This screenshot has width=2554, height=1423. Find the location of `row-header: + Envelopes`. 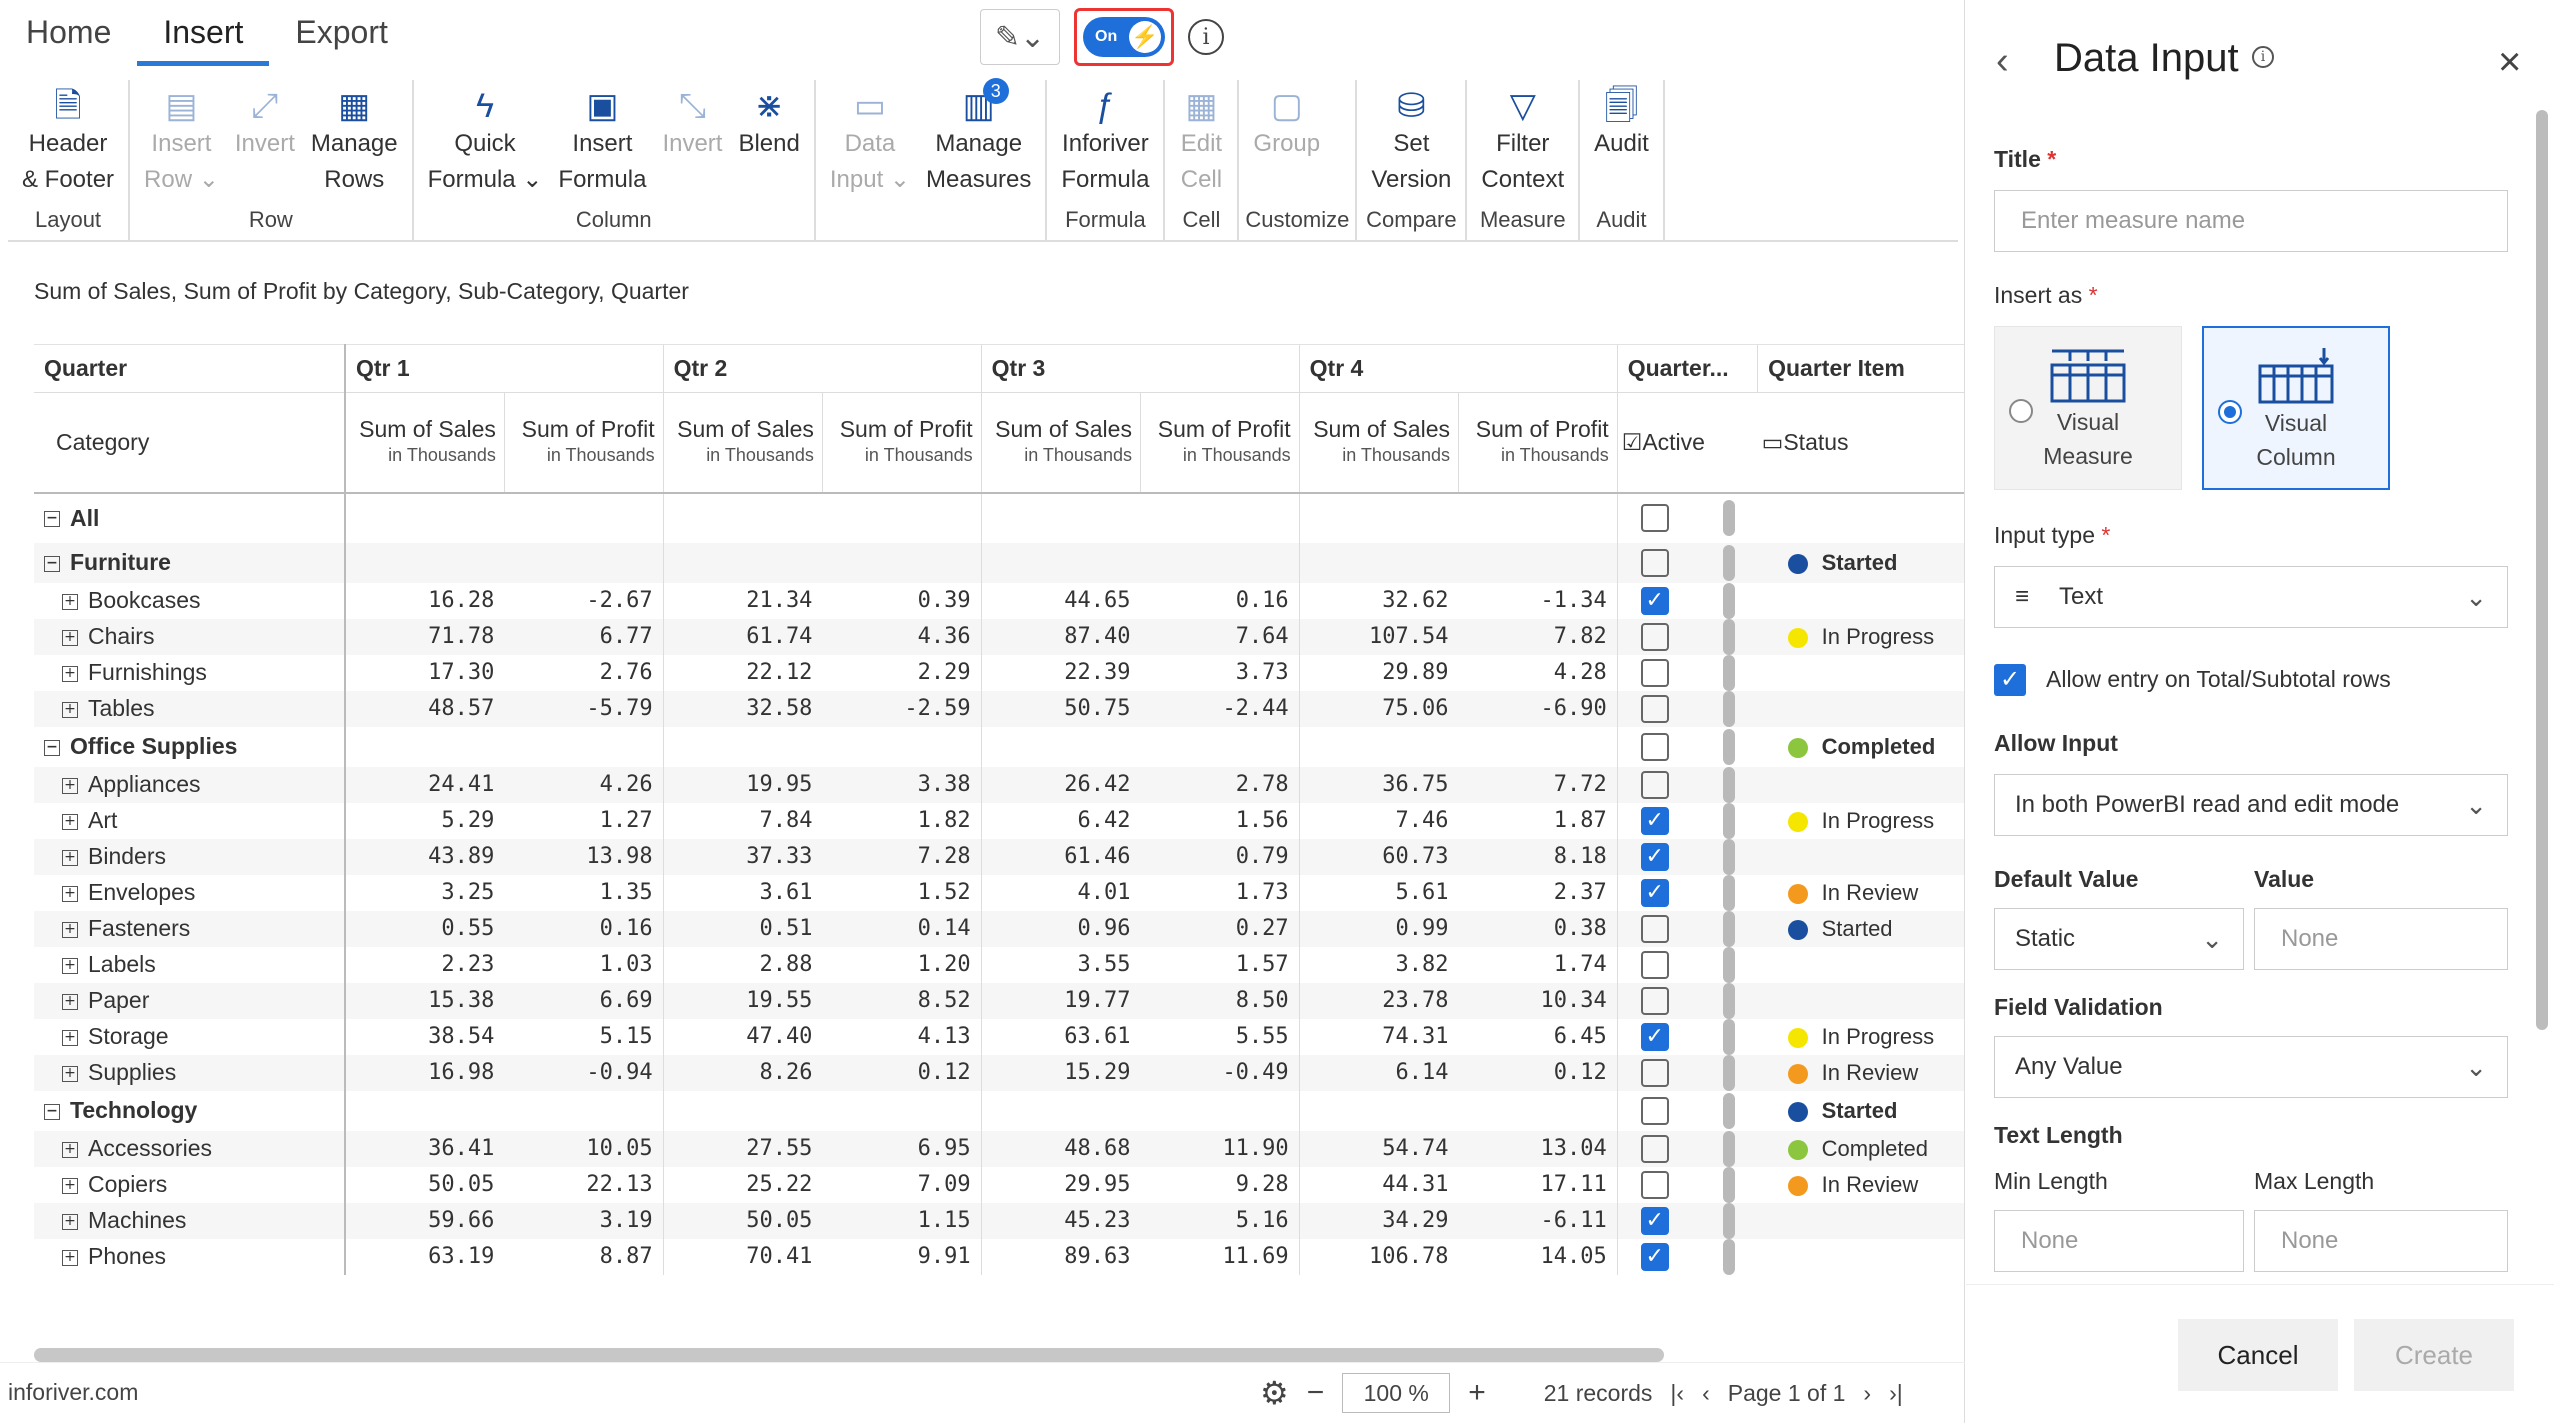

row-header: + Envelopes is located at coordinates (189, 893).